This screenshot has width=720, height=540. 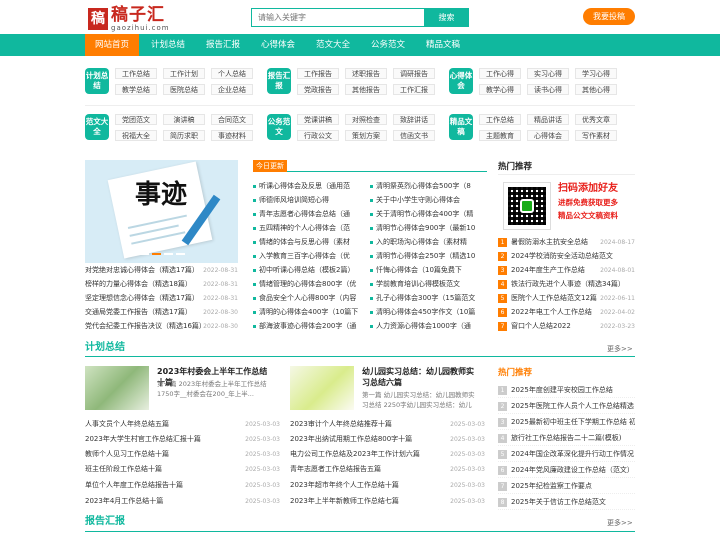 I want to click on section-title-report: 报告汇报, so click(x=105, y=522).